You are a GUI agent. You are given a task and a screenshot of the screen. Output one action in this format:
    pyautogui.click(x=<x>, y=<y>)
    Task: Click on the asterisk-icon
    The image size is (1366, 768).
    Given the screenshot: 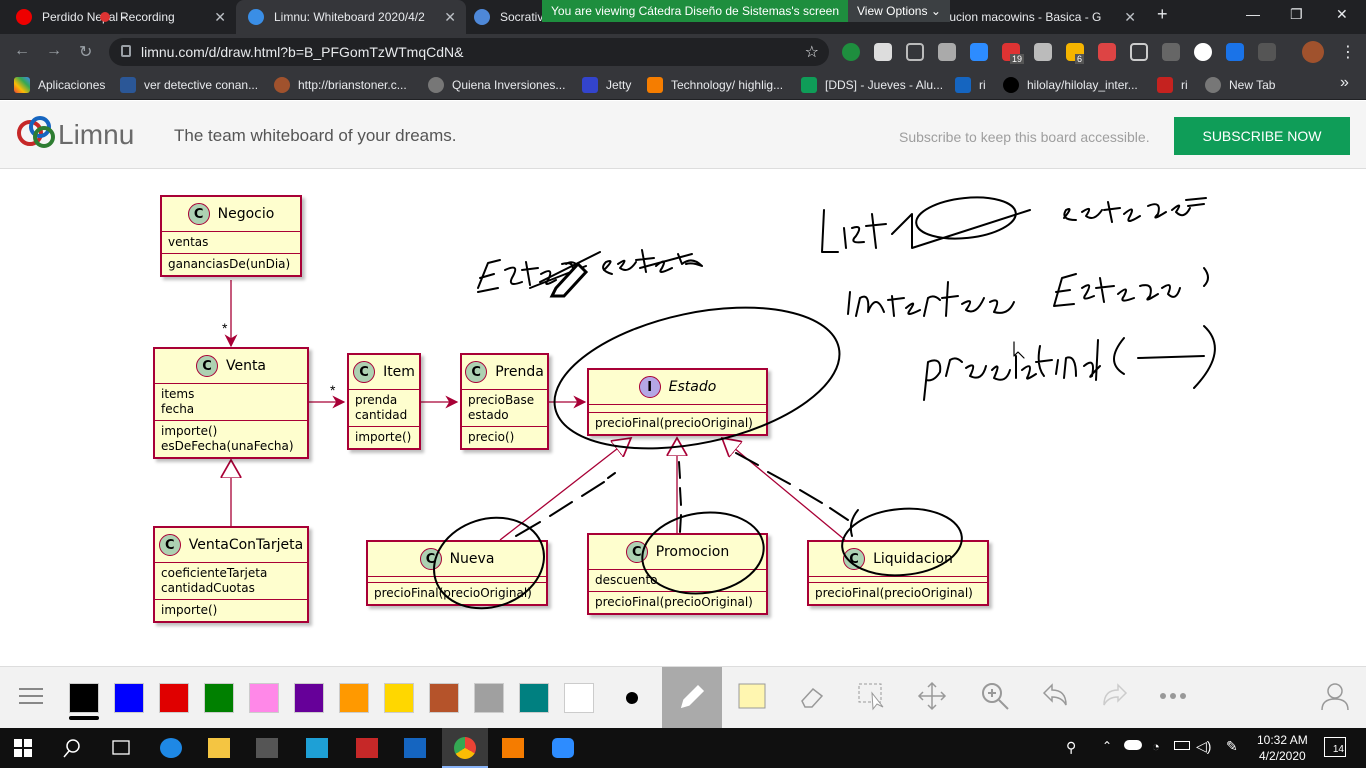 What is the action you would take?
    pyautogui.click(x=1171, y=52)
    